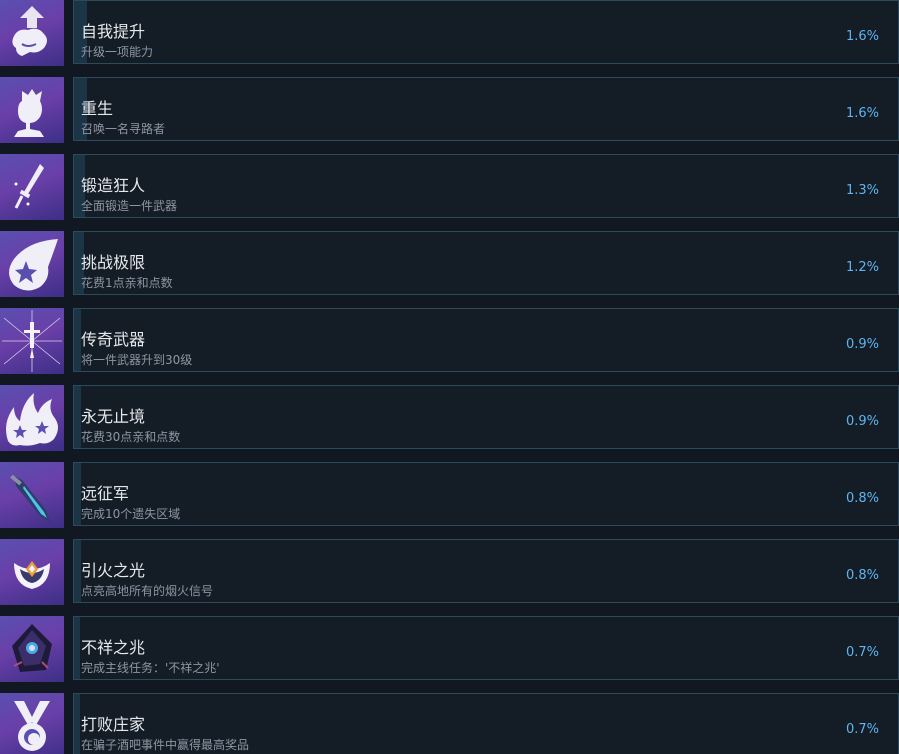 The width and height of the screenshot is (899, 754). I want to click on achievement-description: 在骗子酒吧事件中赢得最高奖品, so click(165, 745).